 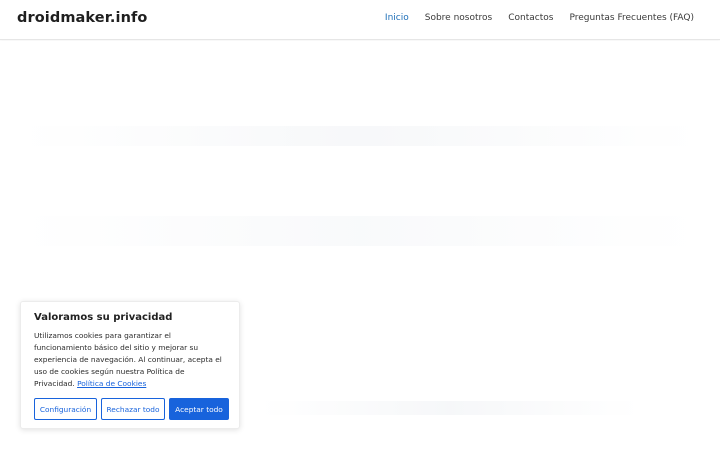 What do you see at coordinates (530, 18) in the screenshot?
I see `nav-item-contactos: Contactos` at bounding box center [530, 18].